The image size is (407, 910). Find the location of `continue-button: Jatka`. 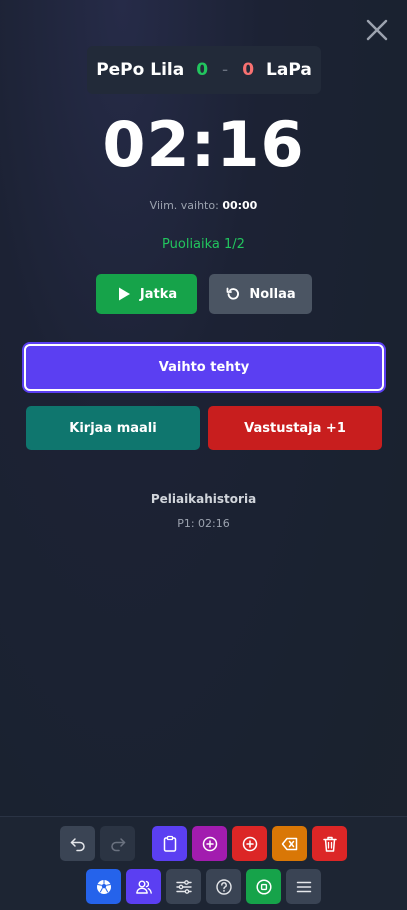

continue-button: Jatka is located at coordinates (146, 294).